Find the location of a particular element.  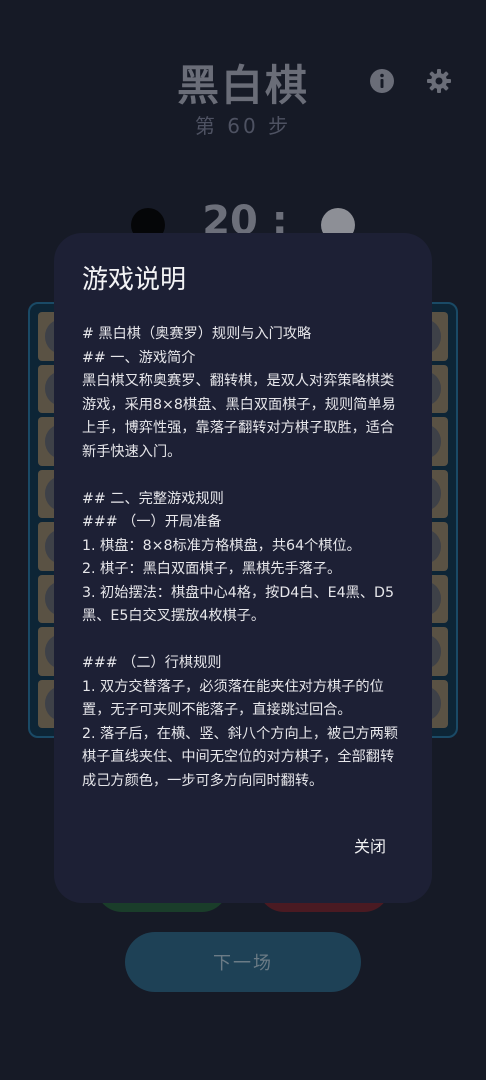

dialog-text-line: ## 一、游戏简介 is located at coordinates (139, 357).